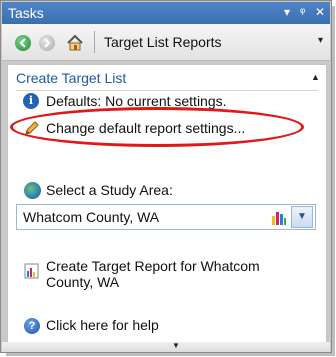 Image resolution: width=336 pixels, height=357 pixels. What do you see at coordinates (176, 345) in the screenshot?
I see `chevron-down-icon: ▼` at bounding box center [176, 345].